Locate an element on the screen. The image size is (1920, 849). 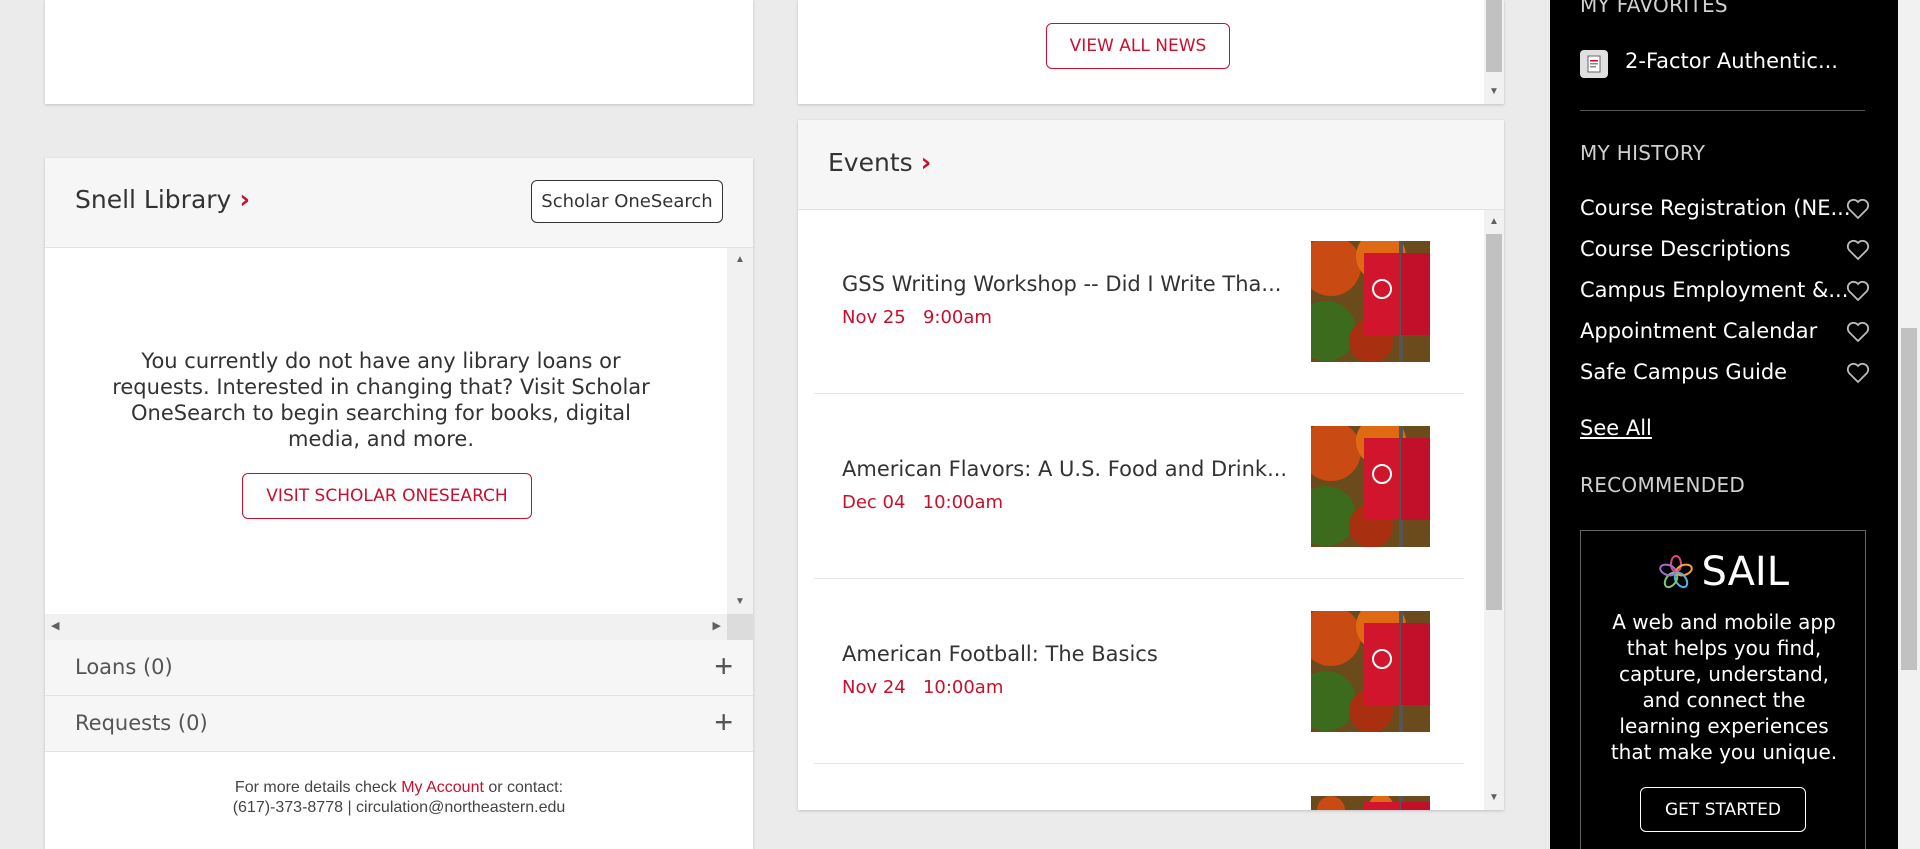
my-account-link: My Account is located at coordinates (442, 787).